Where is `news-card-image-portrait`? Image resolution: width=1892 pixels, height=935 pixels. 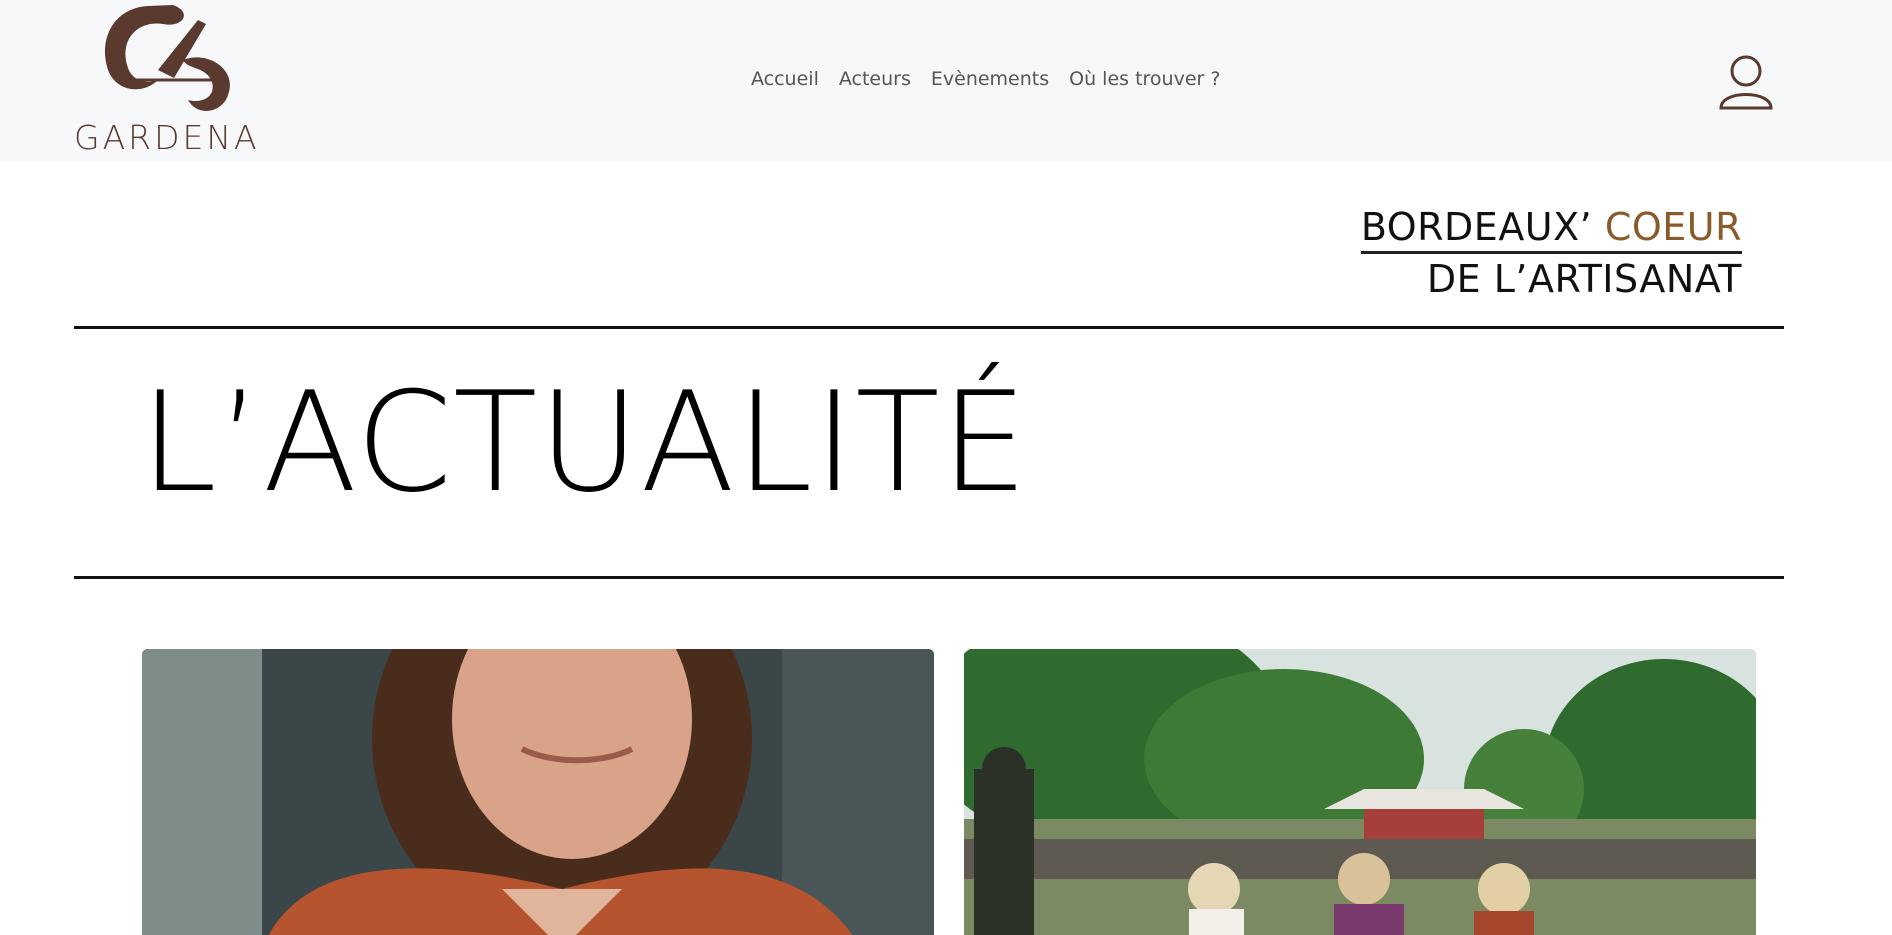
news-card-image-portrait is located at coordinates (538, 792).